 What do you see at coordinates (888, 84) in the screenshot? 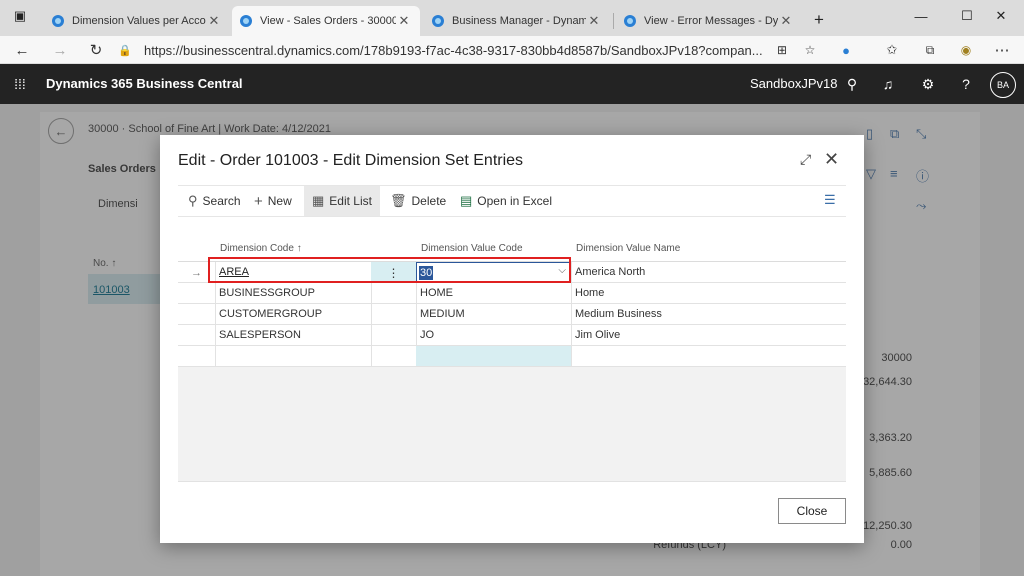
I see `notification-icon: ♫` at bounding box center [888, 84].